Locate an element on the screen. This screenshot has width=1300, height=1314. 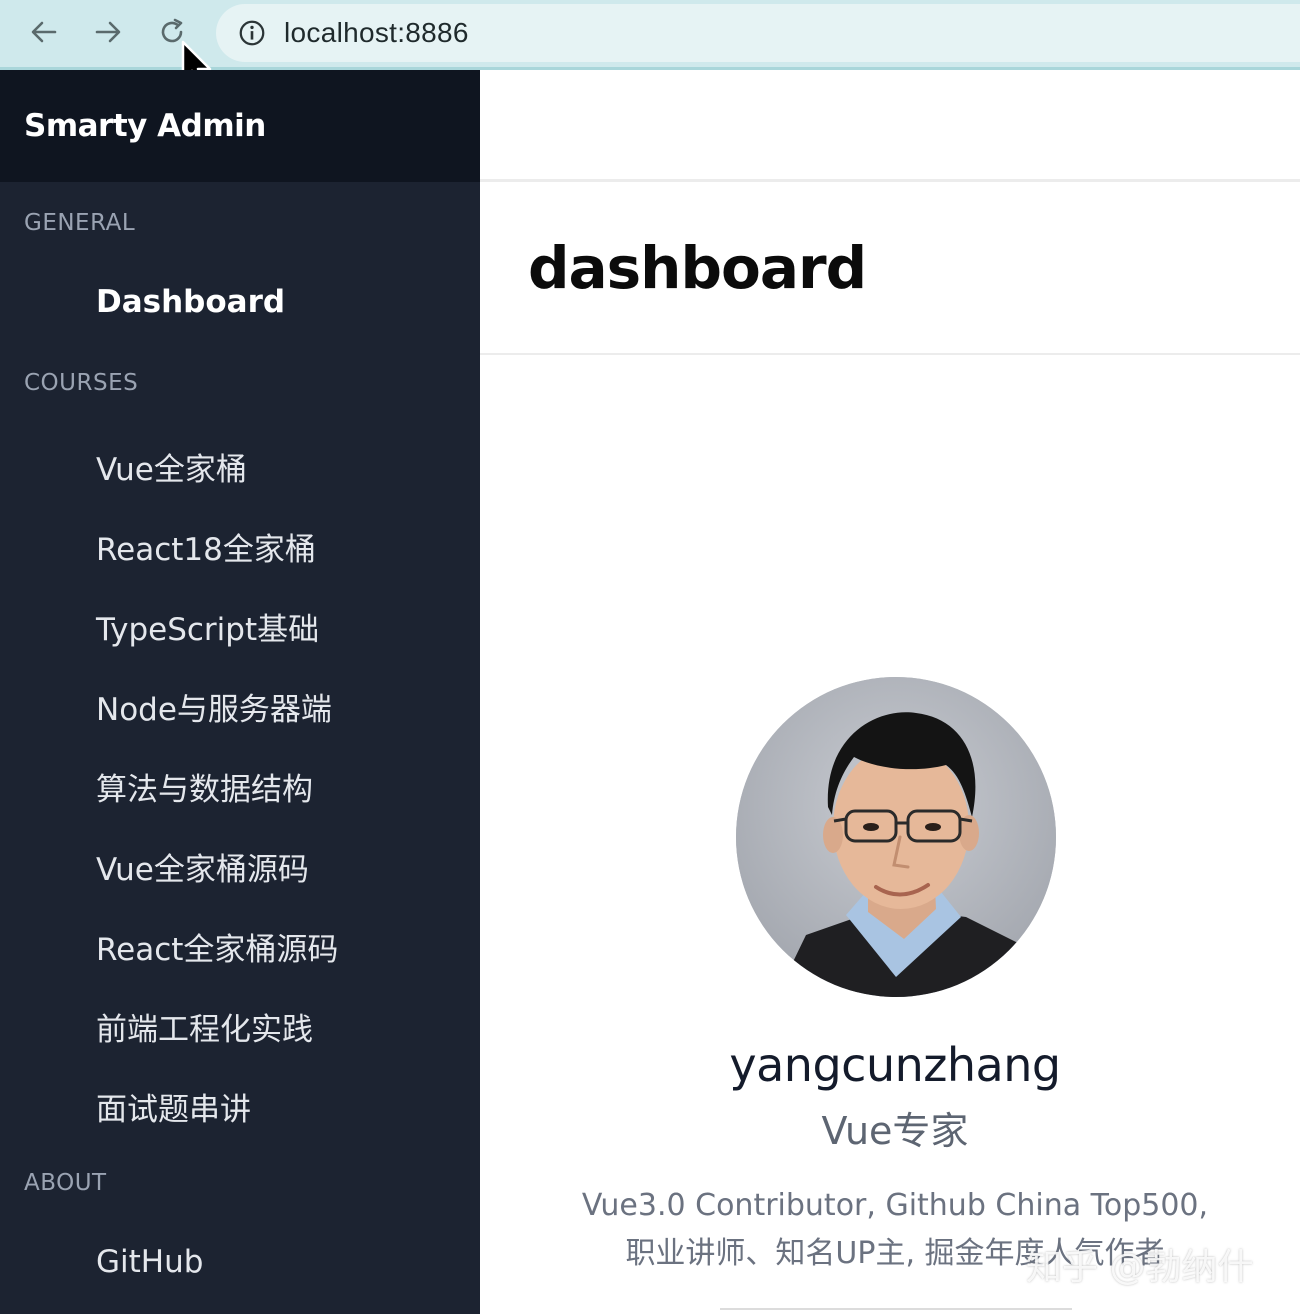
watermark: 知乎 @勃纳什 is located at coordinates (1140, 1267).